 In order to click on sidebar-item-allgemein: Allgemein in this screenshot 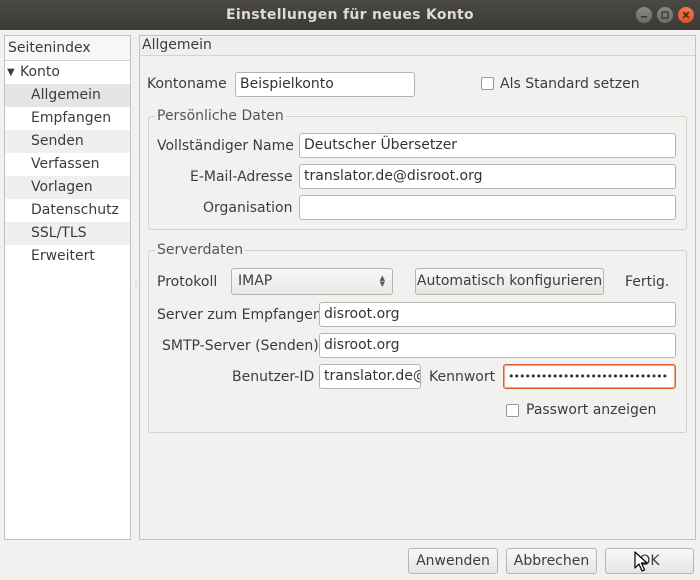, I will do `click(67, 95)`.